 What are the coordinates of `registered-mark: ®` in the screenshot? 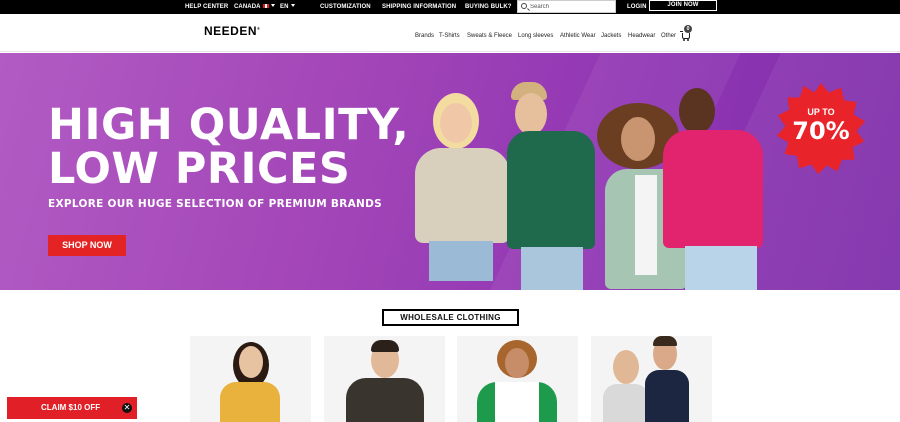 It's located at (259, 28).